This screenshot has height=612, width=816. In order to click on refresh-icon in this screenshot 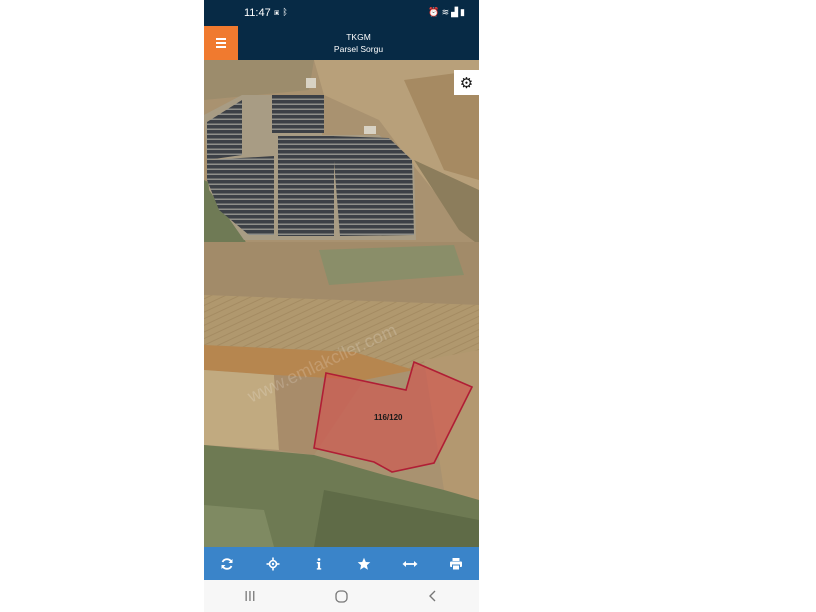, I will do `click(227, 563)`.